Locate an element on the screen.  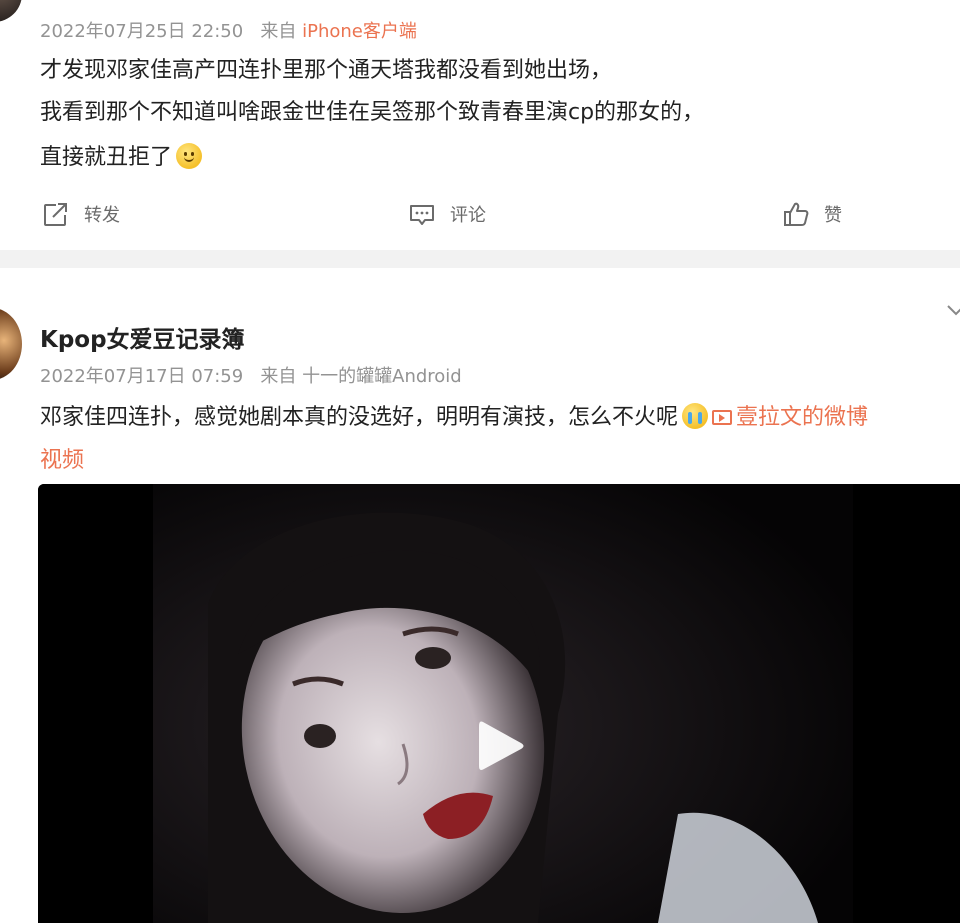
username: Kpop女爱豆记录簿 is located at coordinates (142, 337).